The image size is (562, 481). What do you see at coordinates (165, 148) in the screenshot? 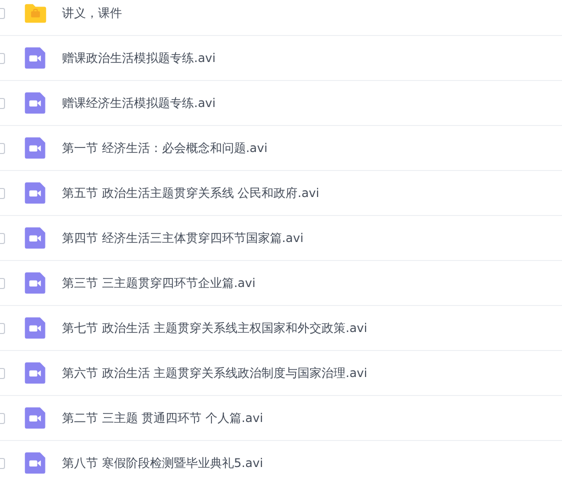
I see `file-name: 第一节 经济生活：必会概念和问题.avi` at bounding box center [165, 148].